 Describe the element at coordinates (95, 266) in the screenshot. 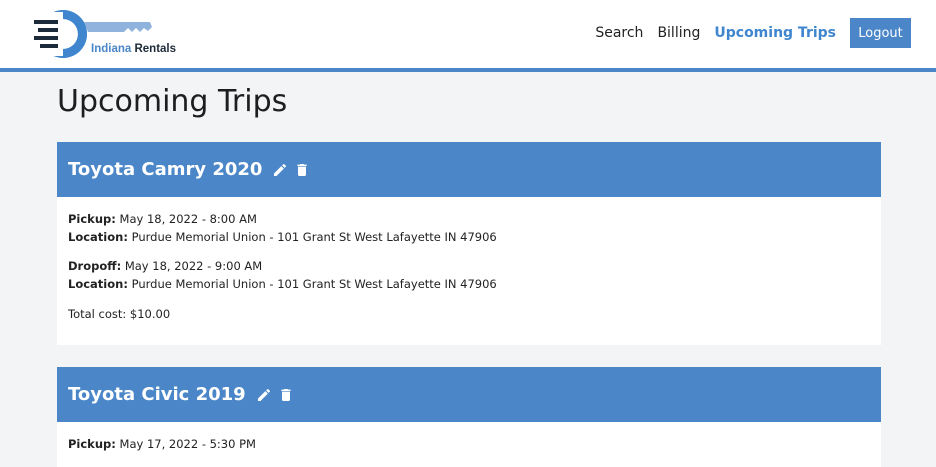

I see `dropoff-label: Dropoff:` at that location.